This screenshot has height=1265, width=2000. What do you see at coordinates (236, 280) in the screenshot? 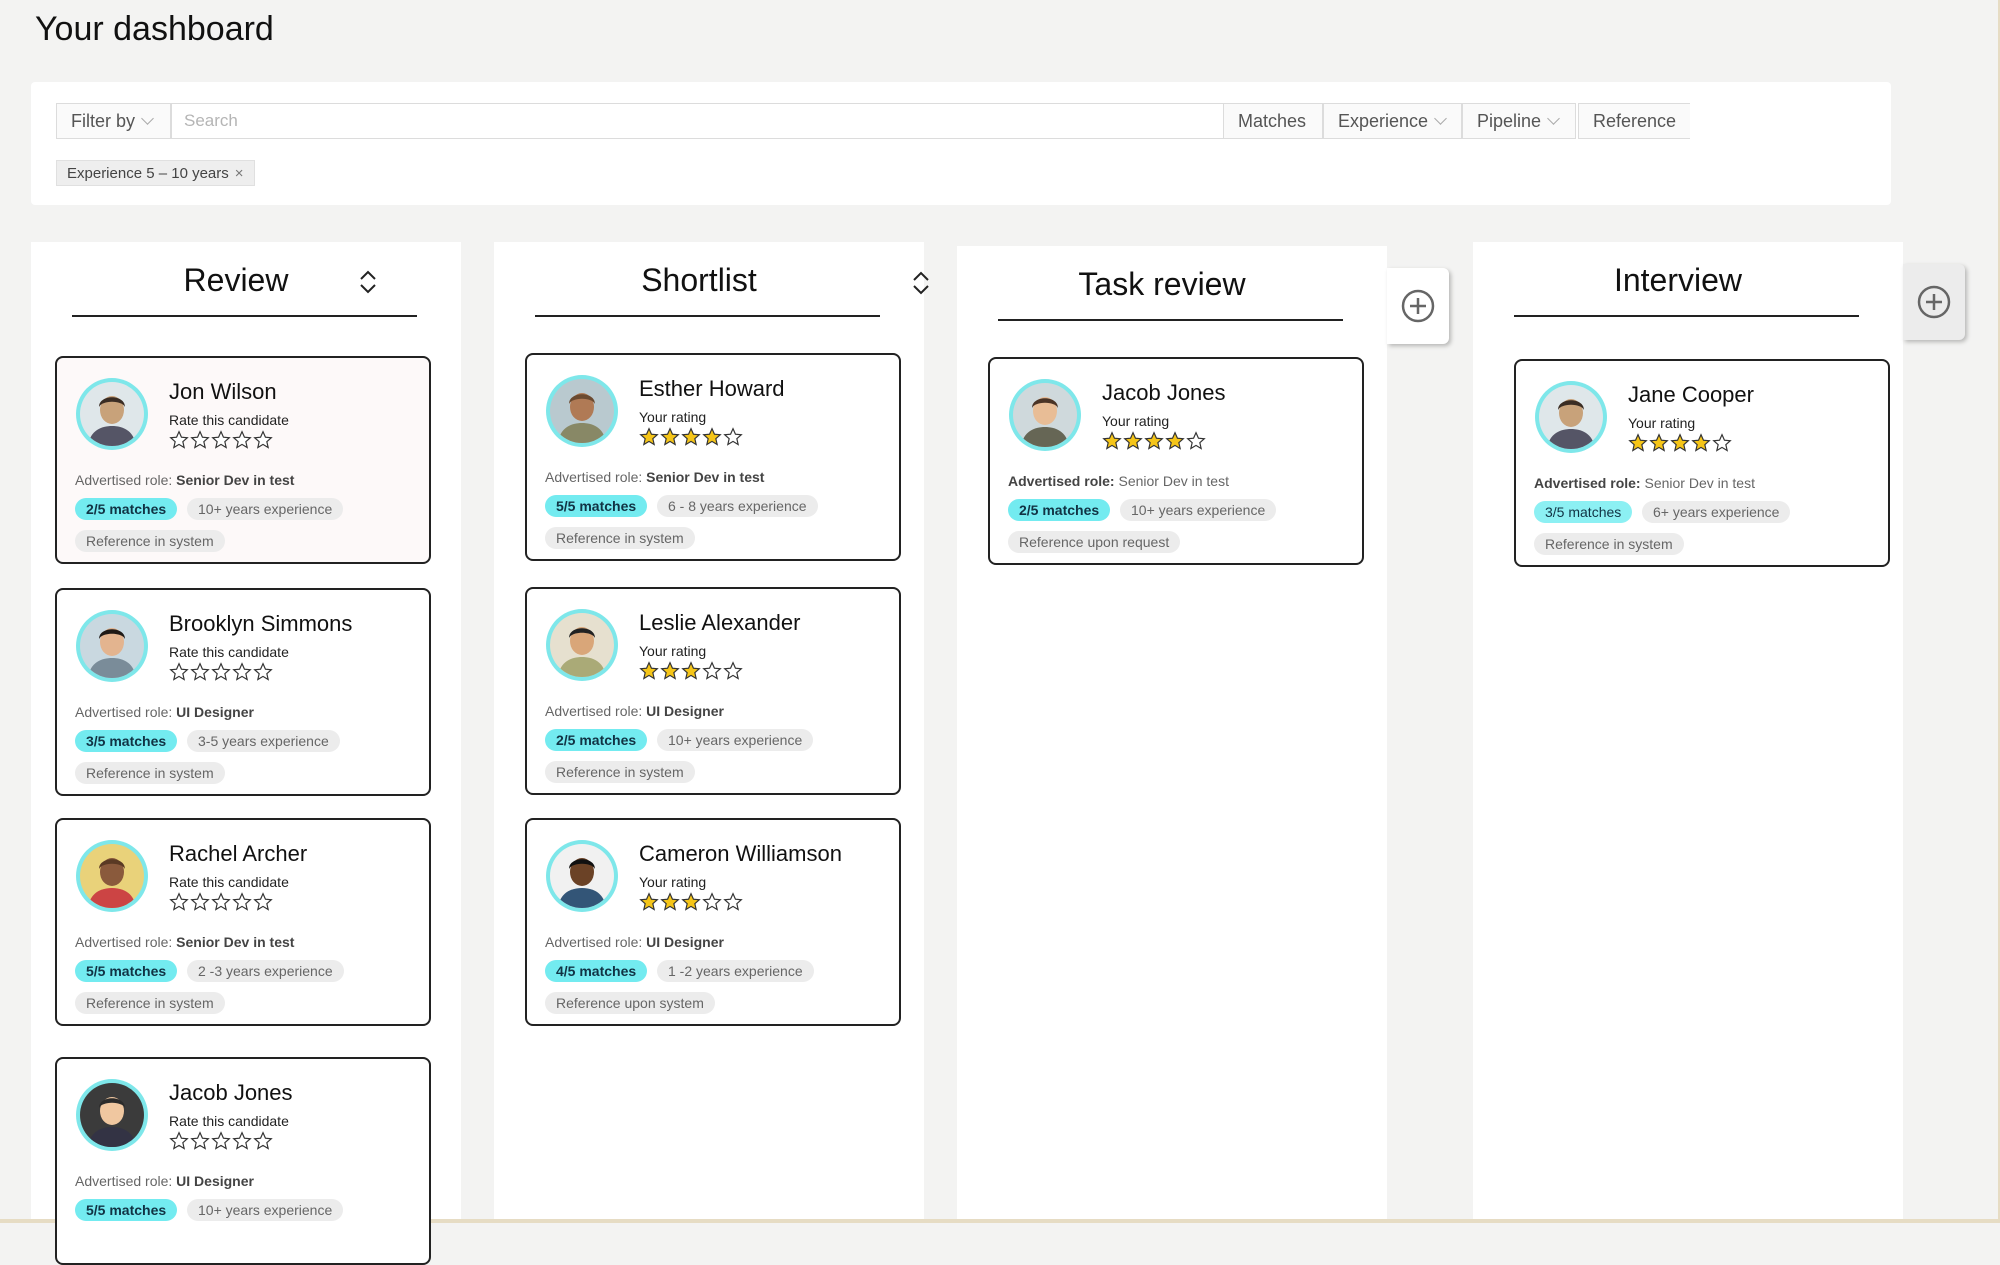
I see `column-title: Review` at bounding box center [236, 280].